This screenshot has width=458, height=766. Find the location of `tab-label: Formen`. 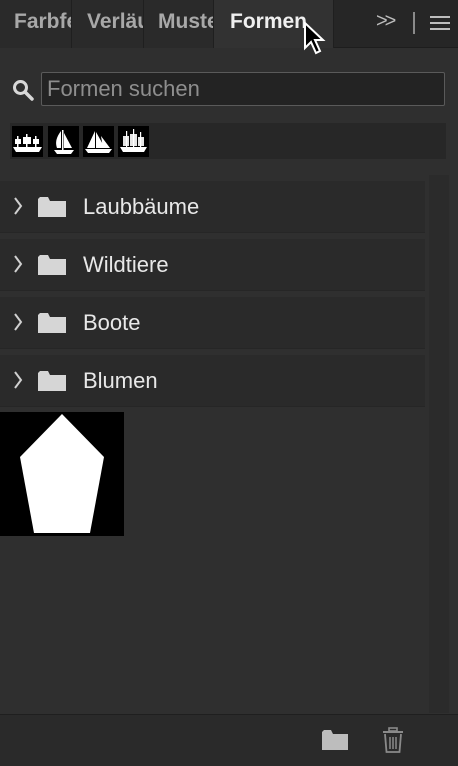

tab-label: Formen is located at coordinates (269, 21).